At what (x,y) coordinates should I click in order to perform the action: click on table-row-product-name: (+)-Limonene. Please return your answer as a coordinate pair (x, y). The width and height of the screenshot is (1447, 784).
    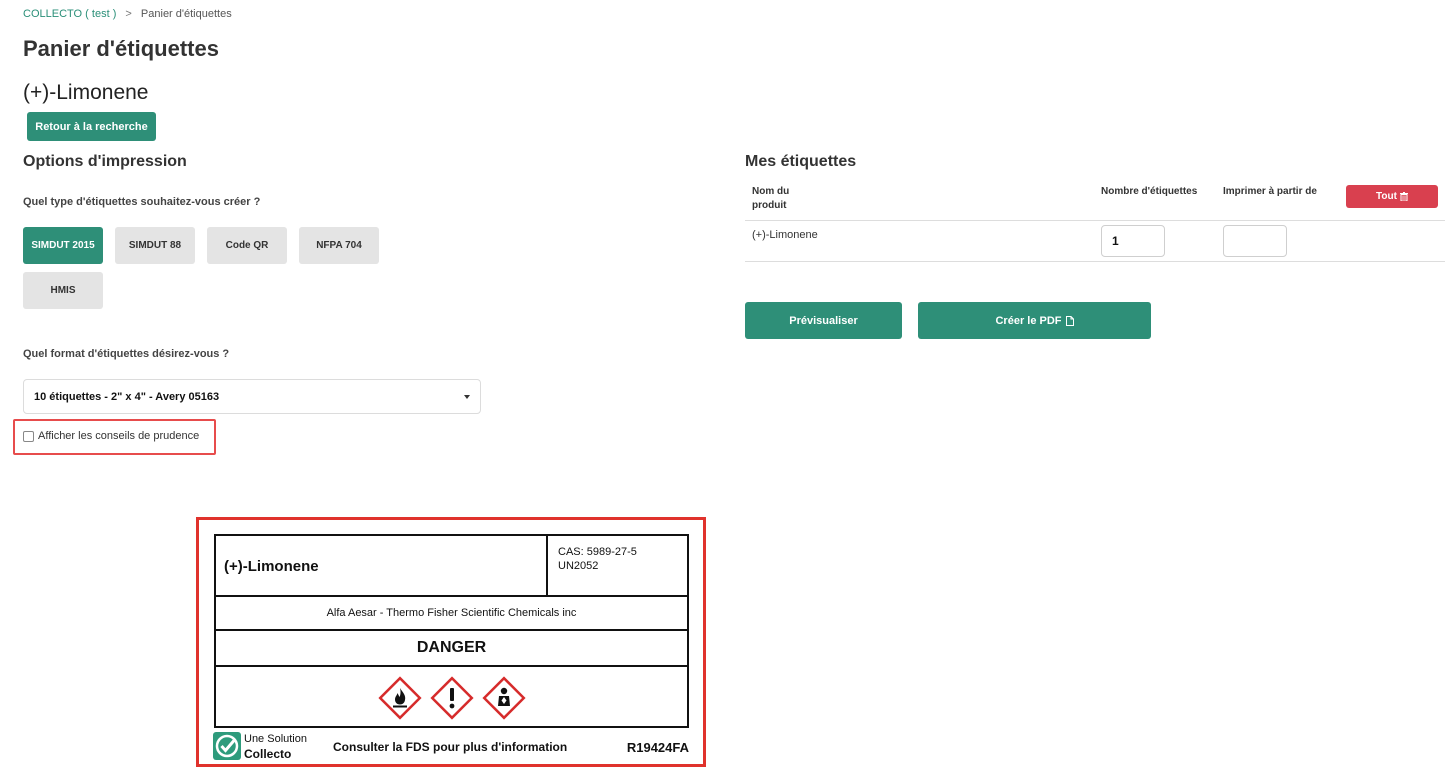
    Looking at the image, I should click on (785, 235).